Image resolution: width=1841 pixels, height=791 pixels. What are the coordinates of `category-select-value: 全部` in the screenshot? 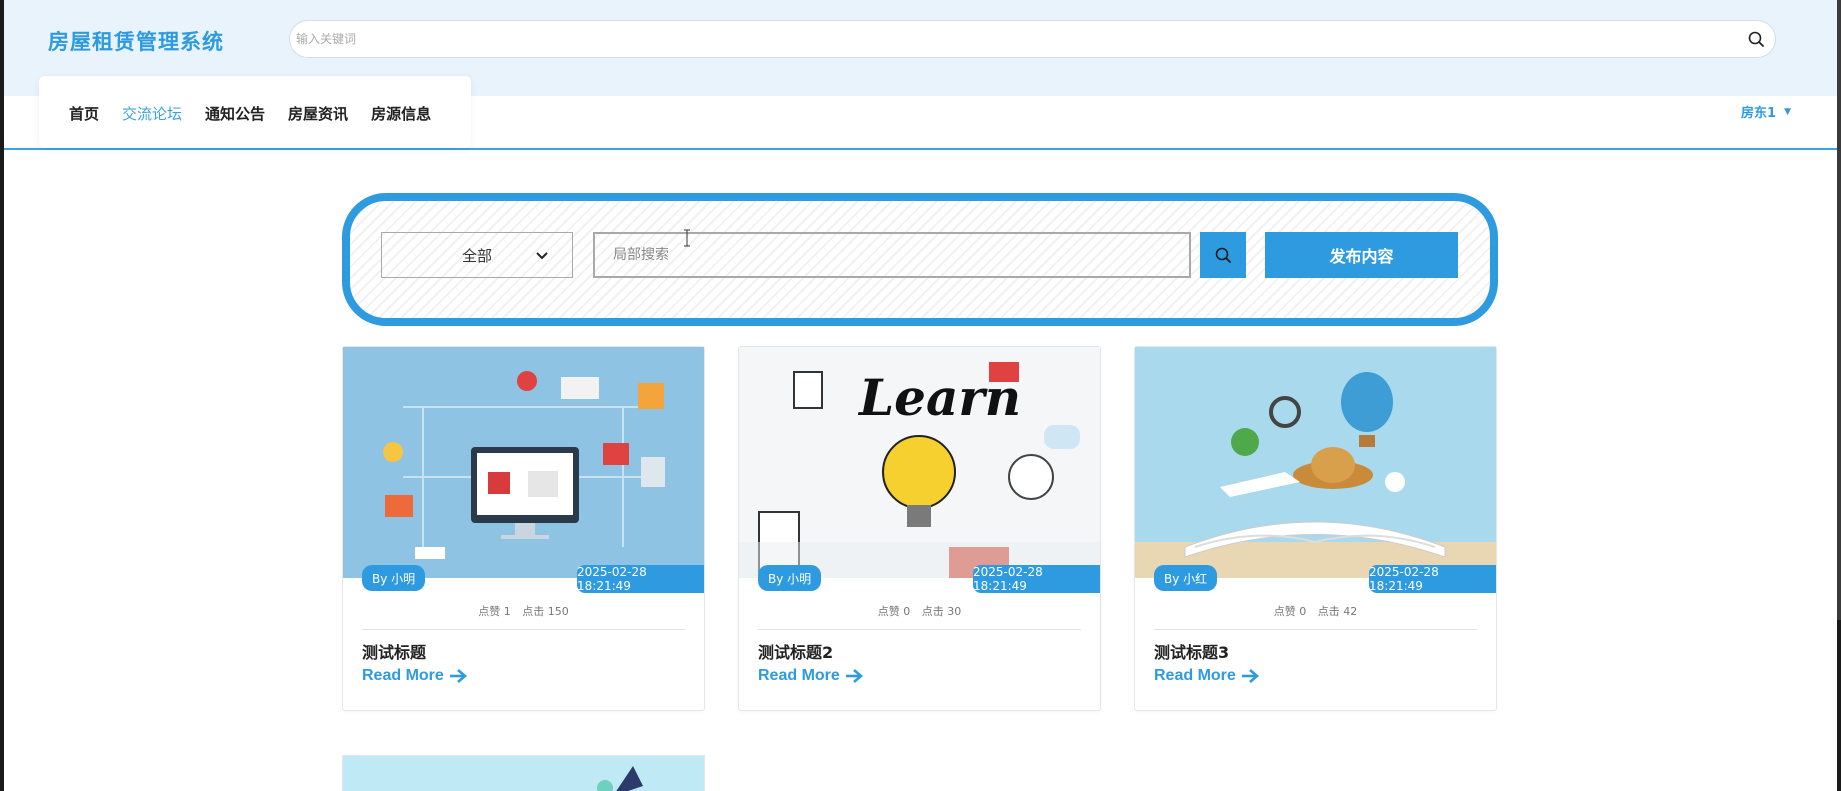 It's located at (476, 255).